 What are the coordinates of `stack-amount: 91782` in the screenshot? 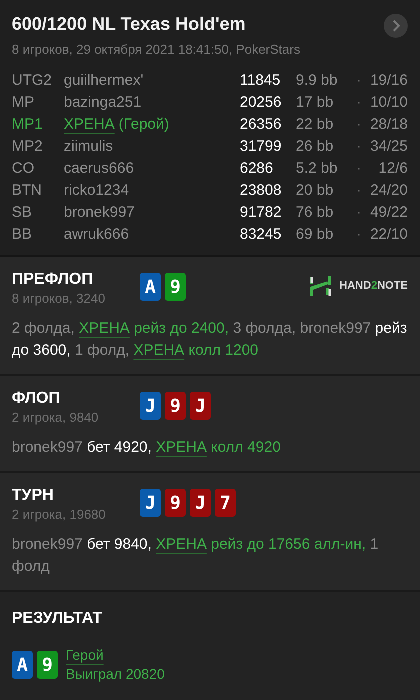 It's located at (261, 213).